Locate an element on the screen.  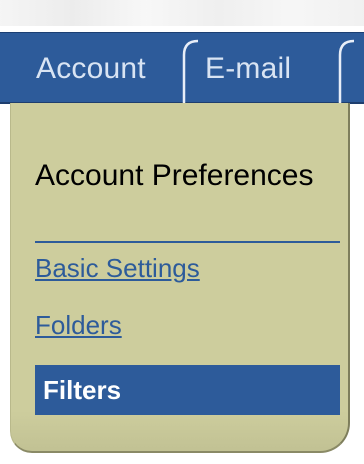
nav-item-filters-label: Filters is located at coordinates (82, 389).